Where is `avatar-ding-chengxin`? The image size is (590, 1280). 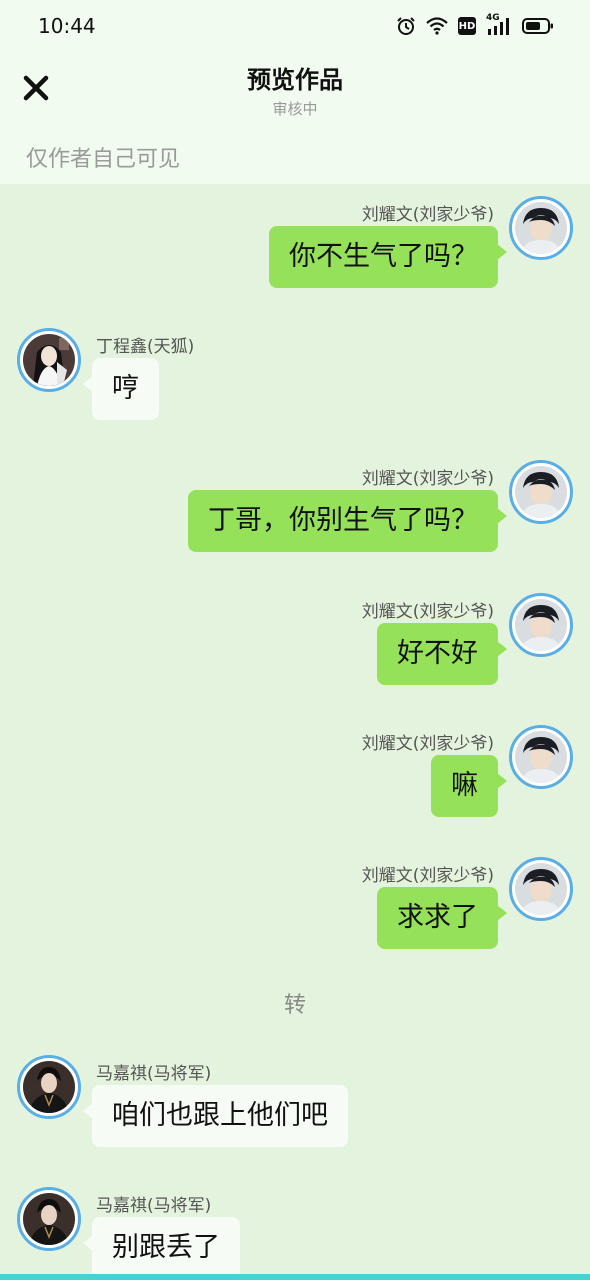
avatar-ding-chengxin is located at coordinates (49, 360).